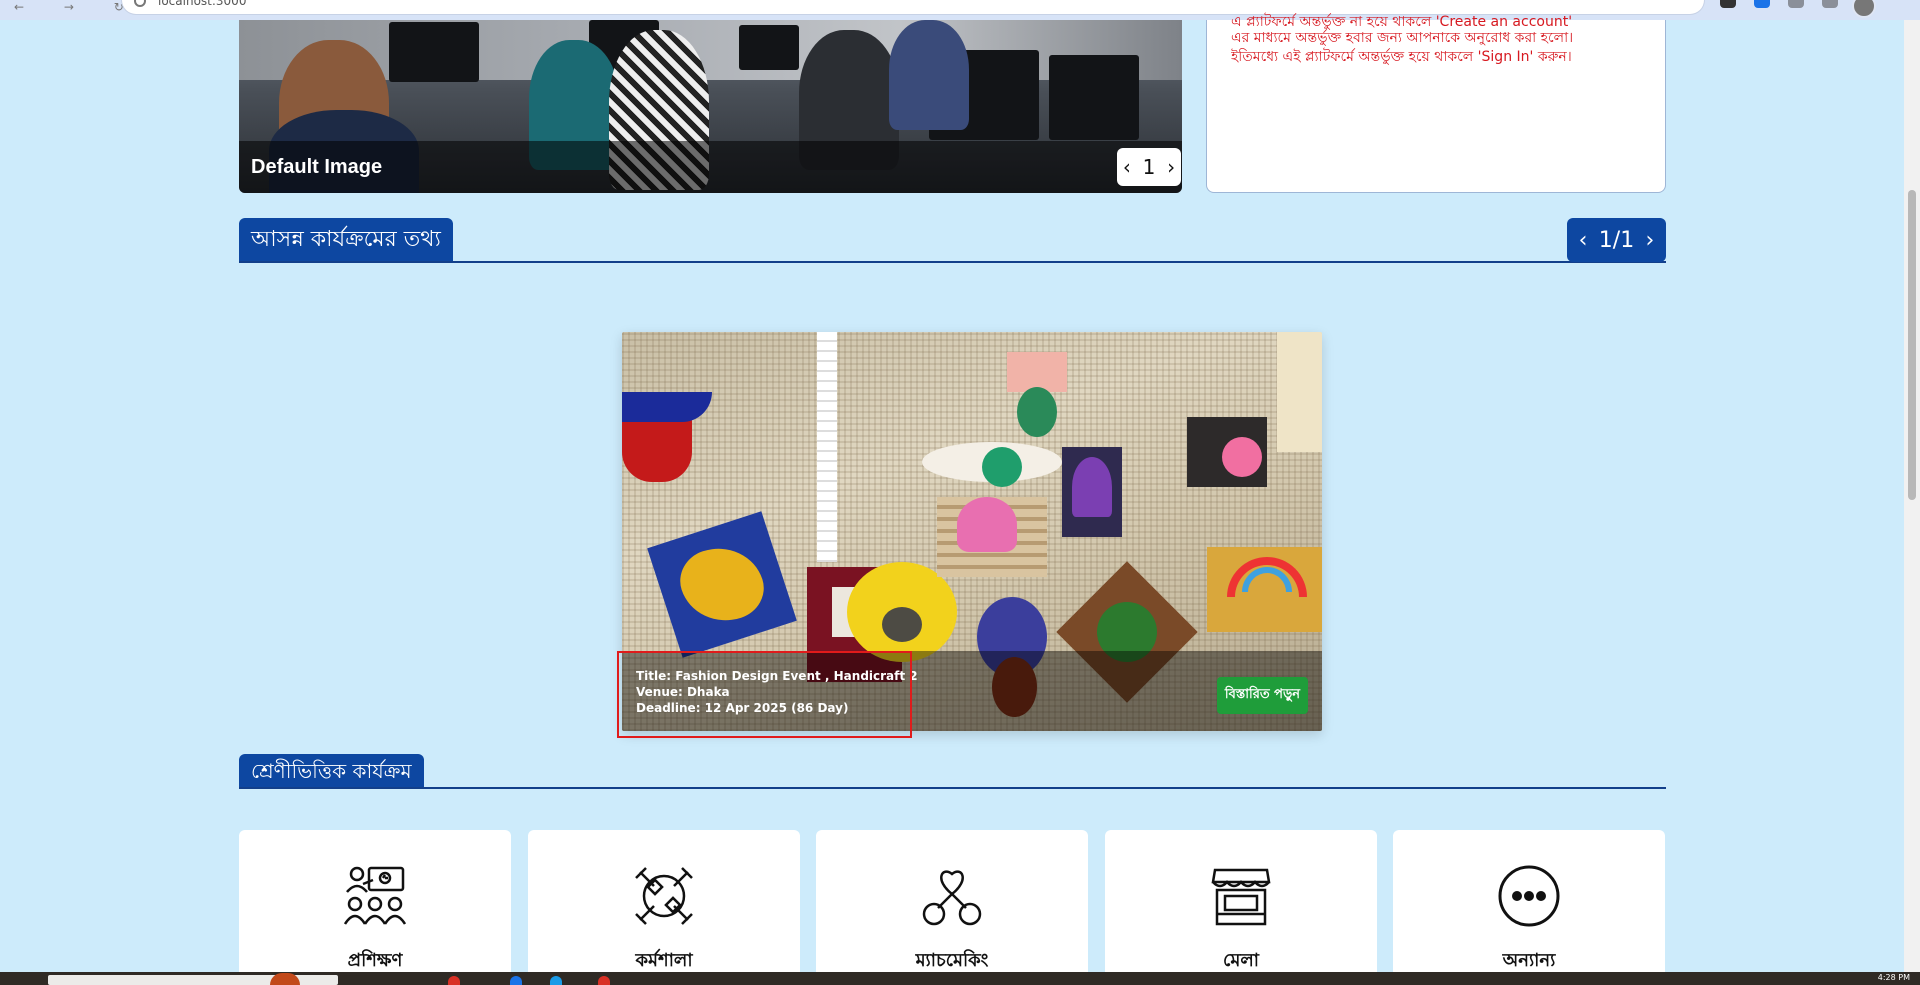 This screenshot has height=985, width=1920. I want to click on page-scrollbar, so click(1912, 496).